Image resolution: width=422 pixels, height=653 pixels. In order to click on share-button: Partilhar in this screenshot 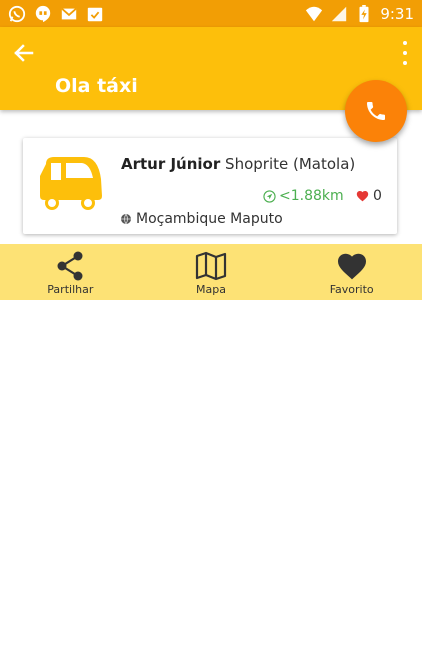, I will do `click(70, 272)`.